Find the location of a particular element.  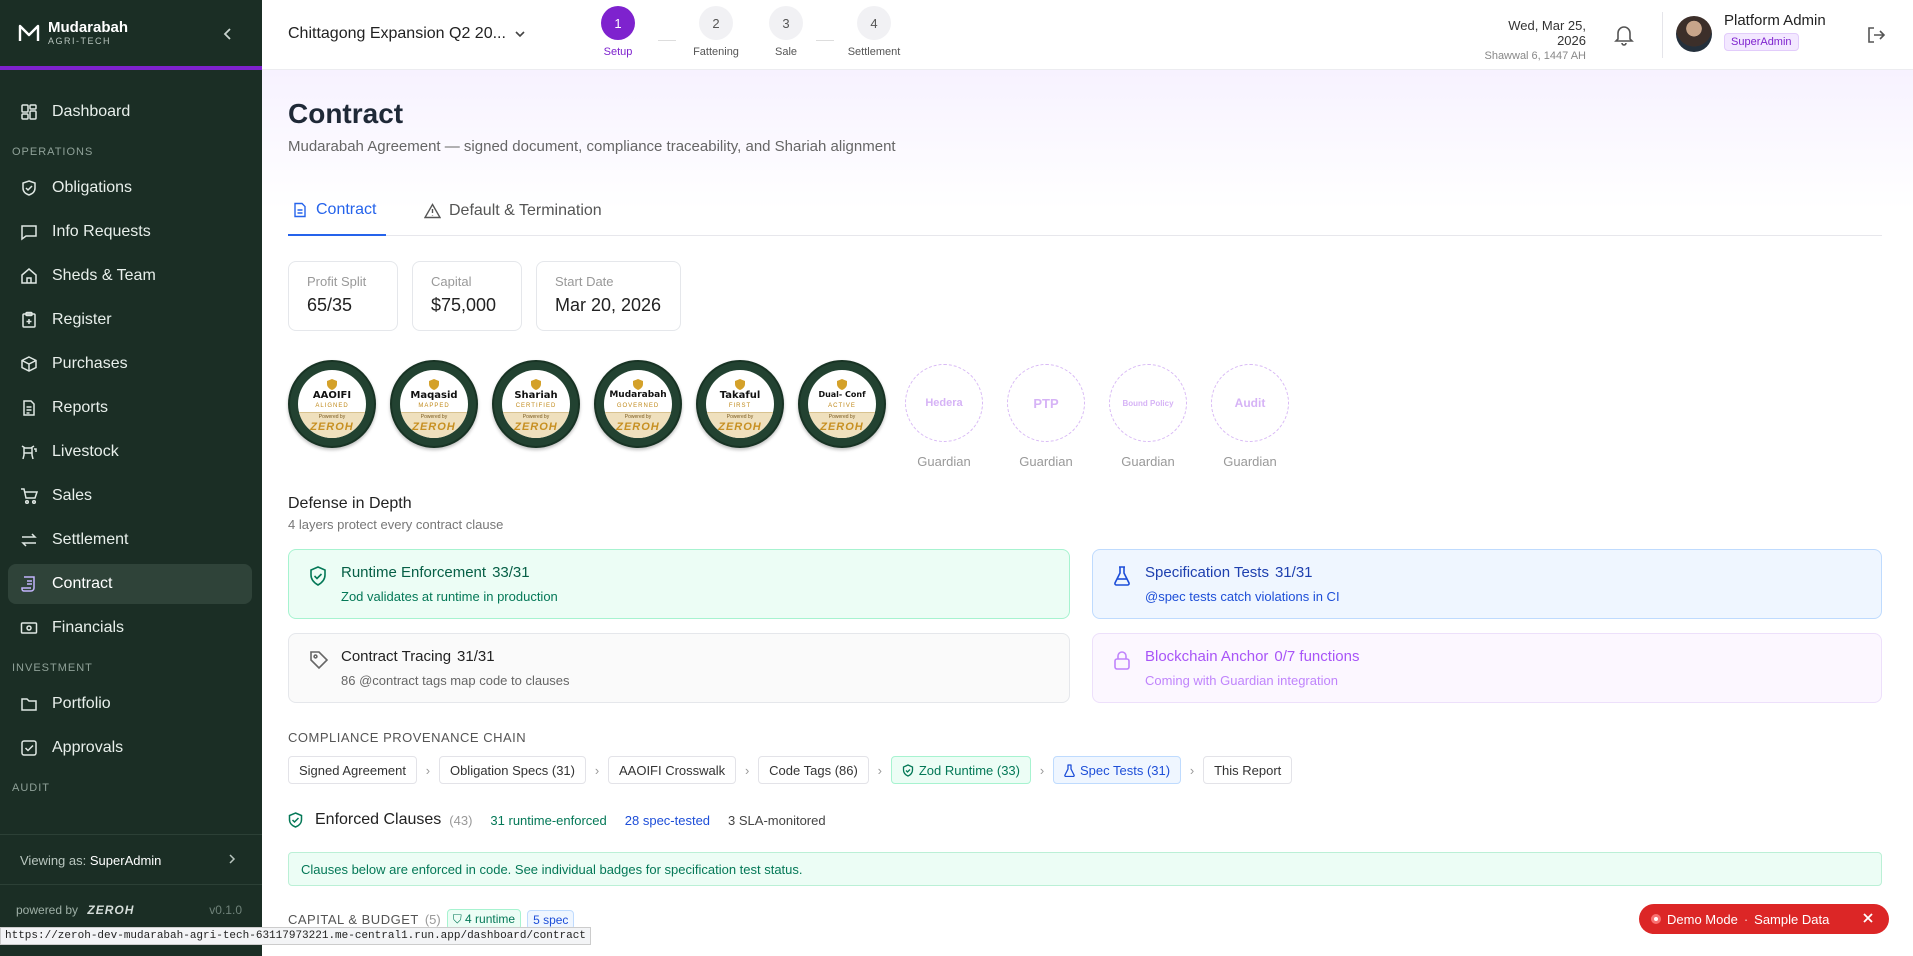

step-fattening: 2 Fattening is located at coordinates (716, 32).